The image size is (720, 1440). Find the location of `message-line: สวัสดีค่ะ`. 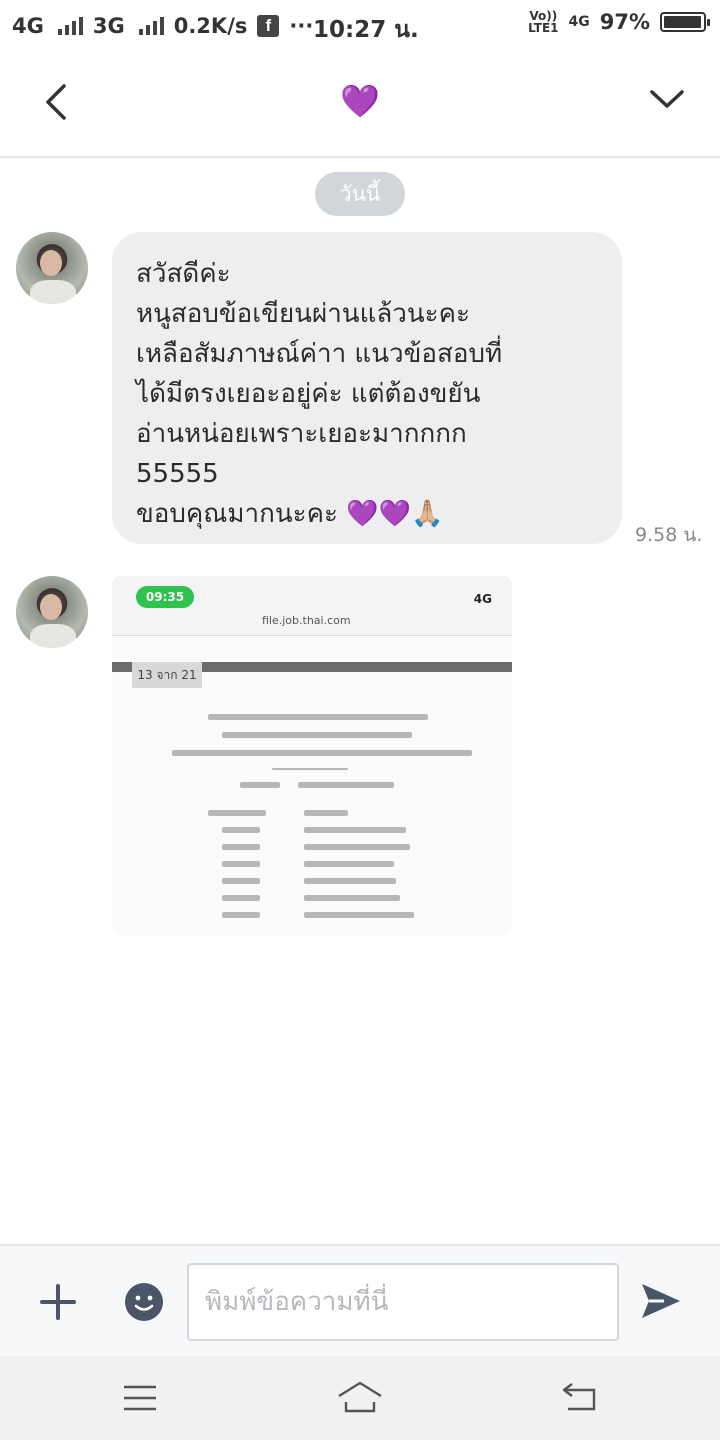

message-line: สวัสดีค่ะ is located at coordinates (183, 274).